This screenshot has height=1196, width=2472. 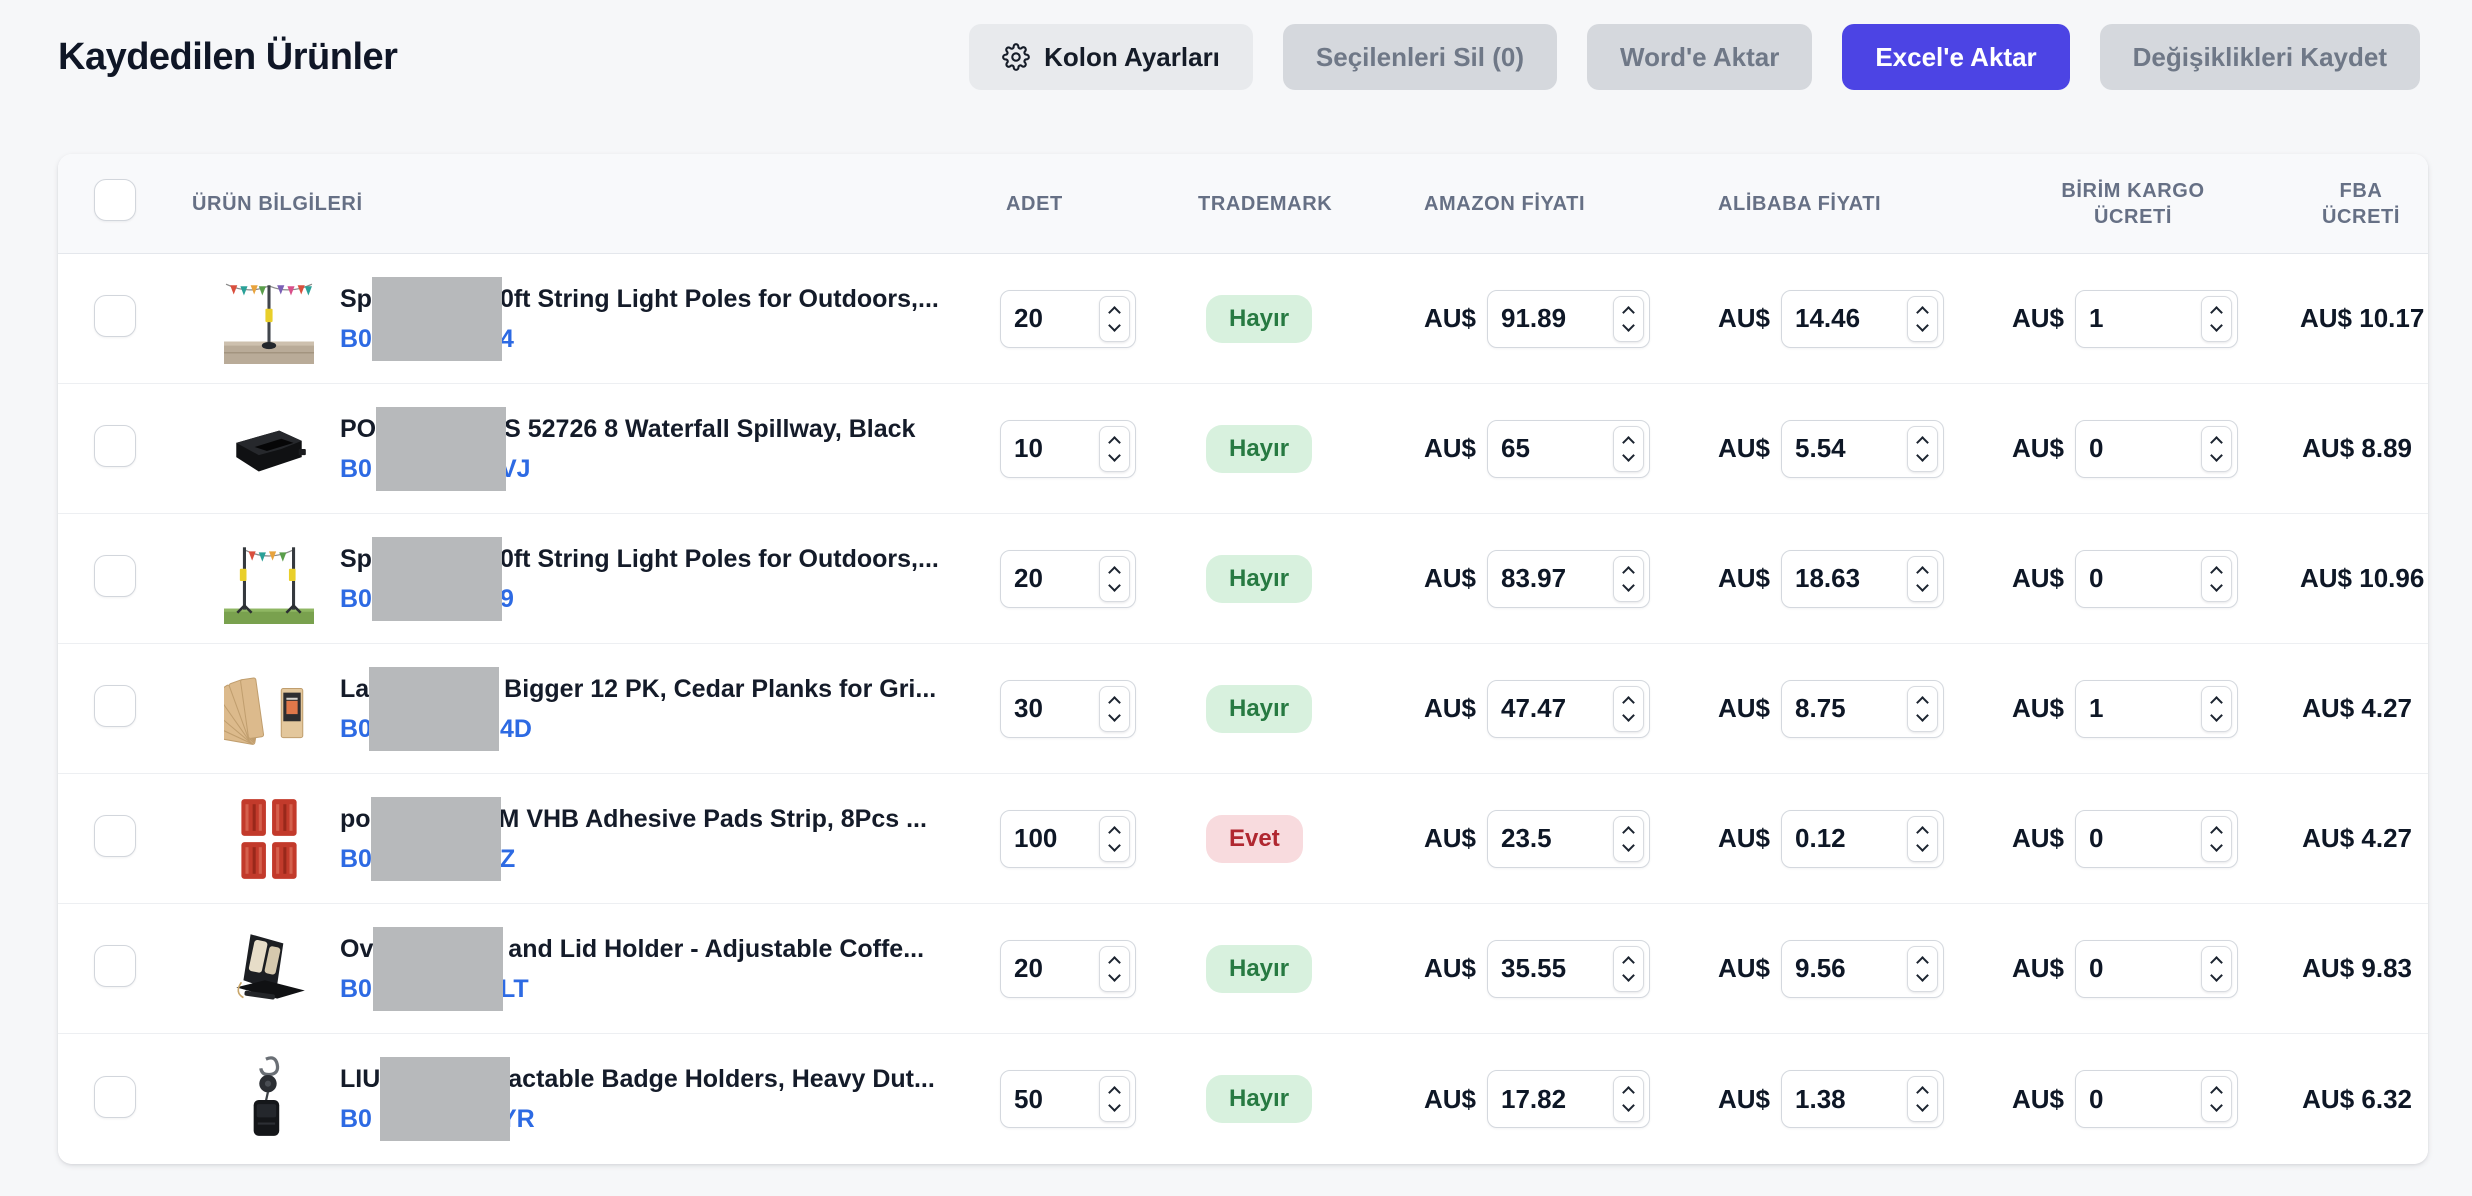 What do you see at coordinates (1569, 968) in the screenshot?
I see `amazon-price-input: 35.55` at bounding box center [1569, 968].